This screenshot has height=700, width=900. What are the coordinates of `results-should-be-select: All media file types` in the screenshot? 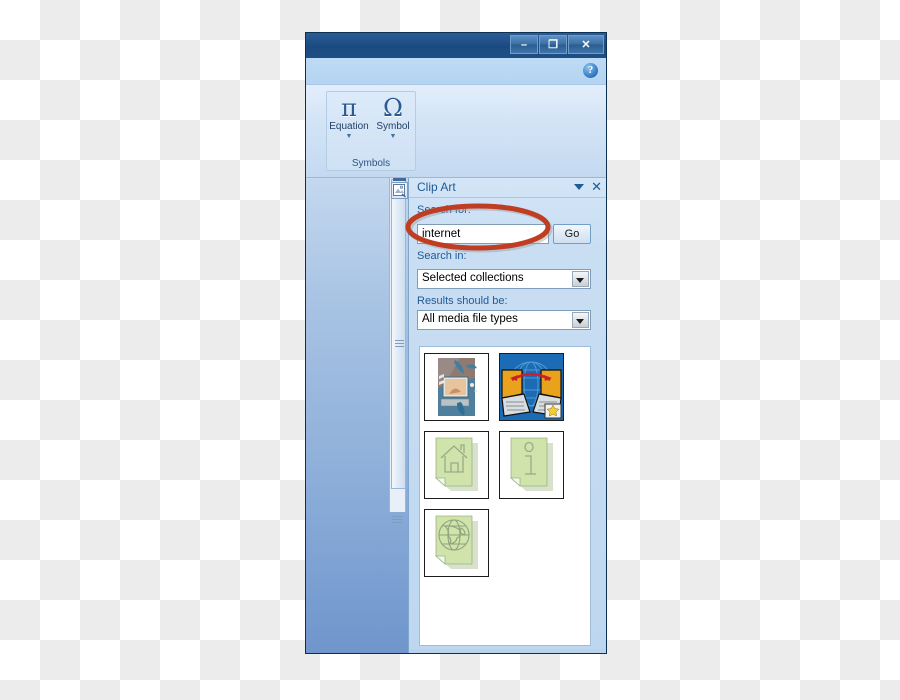 It's located at (504, 320).